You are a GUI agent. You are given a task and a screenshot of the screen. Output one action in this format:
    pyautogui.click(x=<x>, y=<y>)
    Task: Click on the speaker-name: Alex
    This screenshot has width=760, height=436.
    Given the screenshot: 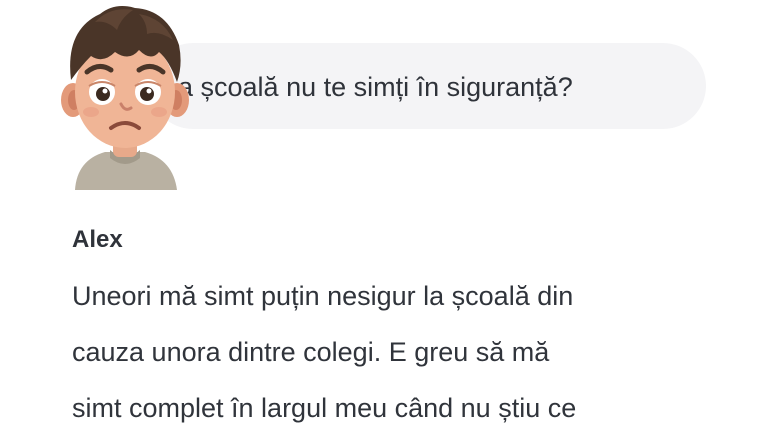 What is the action you would take?
    pyautogui.click(x=97, y=239)
    